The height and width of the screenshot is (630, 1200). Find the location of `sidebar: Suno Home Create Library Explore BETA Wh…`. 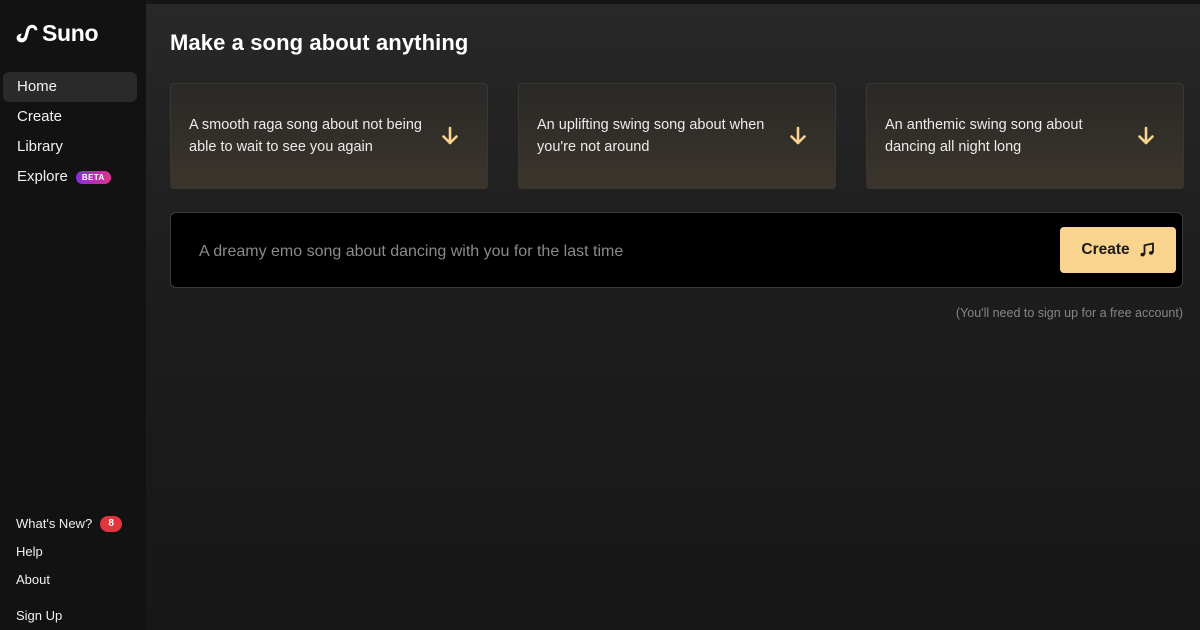

sidebar: Suno Home Create Library Explore BETA Wh… is located at coordinates (73, 315).